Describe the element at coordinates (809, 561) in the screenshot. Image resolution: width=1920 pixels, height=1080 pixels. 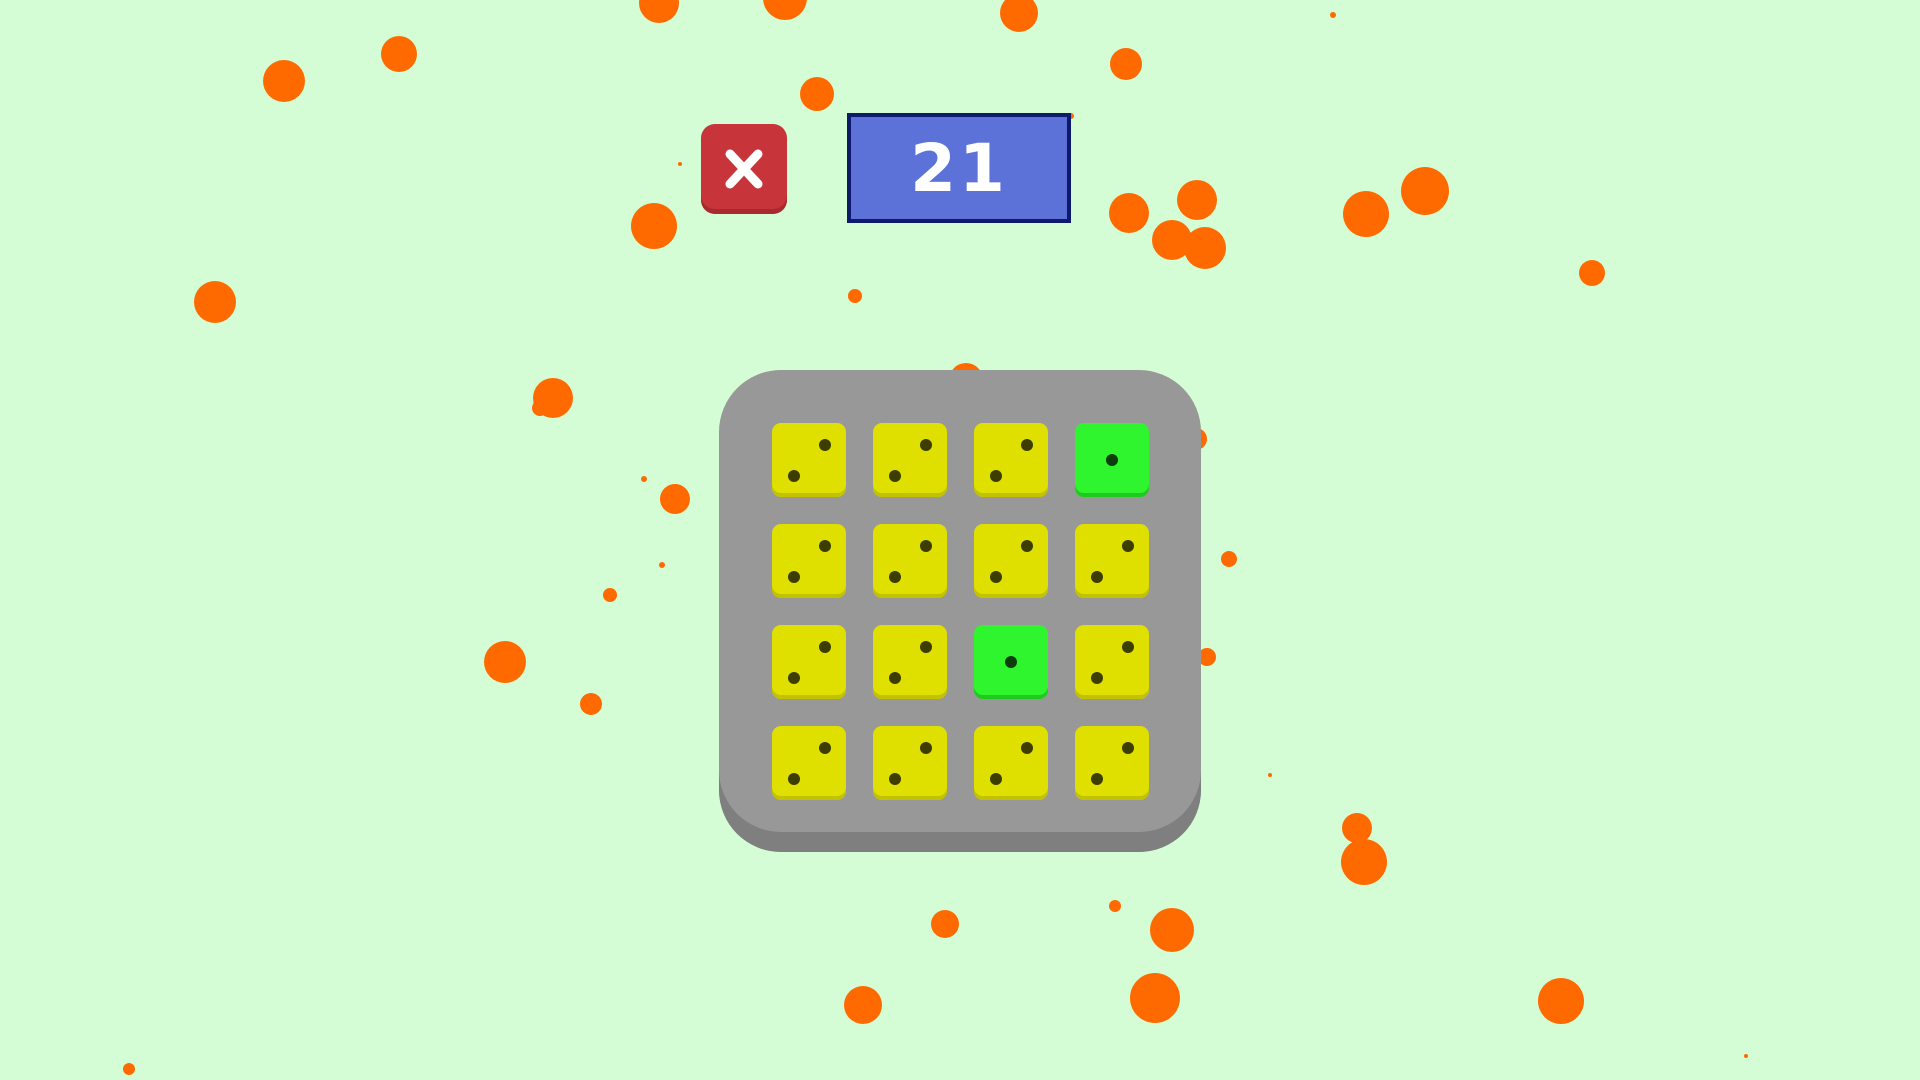
I see `tile-r2-c1` at that location.